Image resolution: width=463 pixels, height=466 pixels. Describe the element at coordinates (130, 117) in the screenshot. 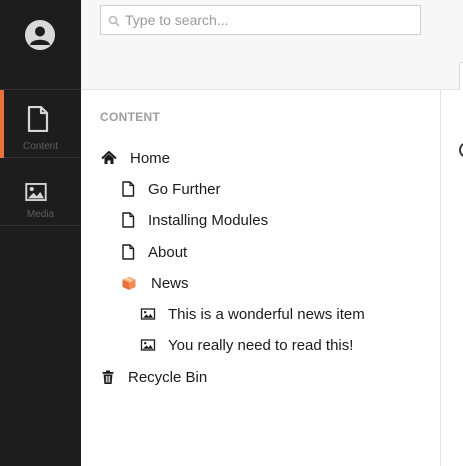

I see `tree-heading: CONTENT` at that location.